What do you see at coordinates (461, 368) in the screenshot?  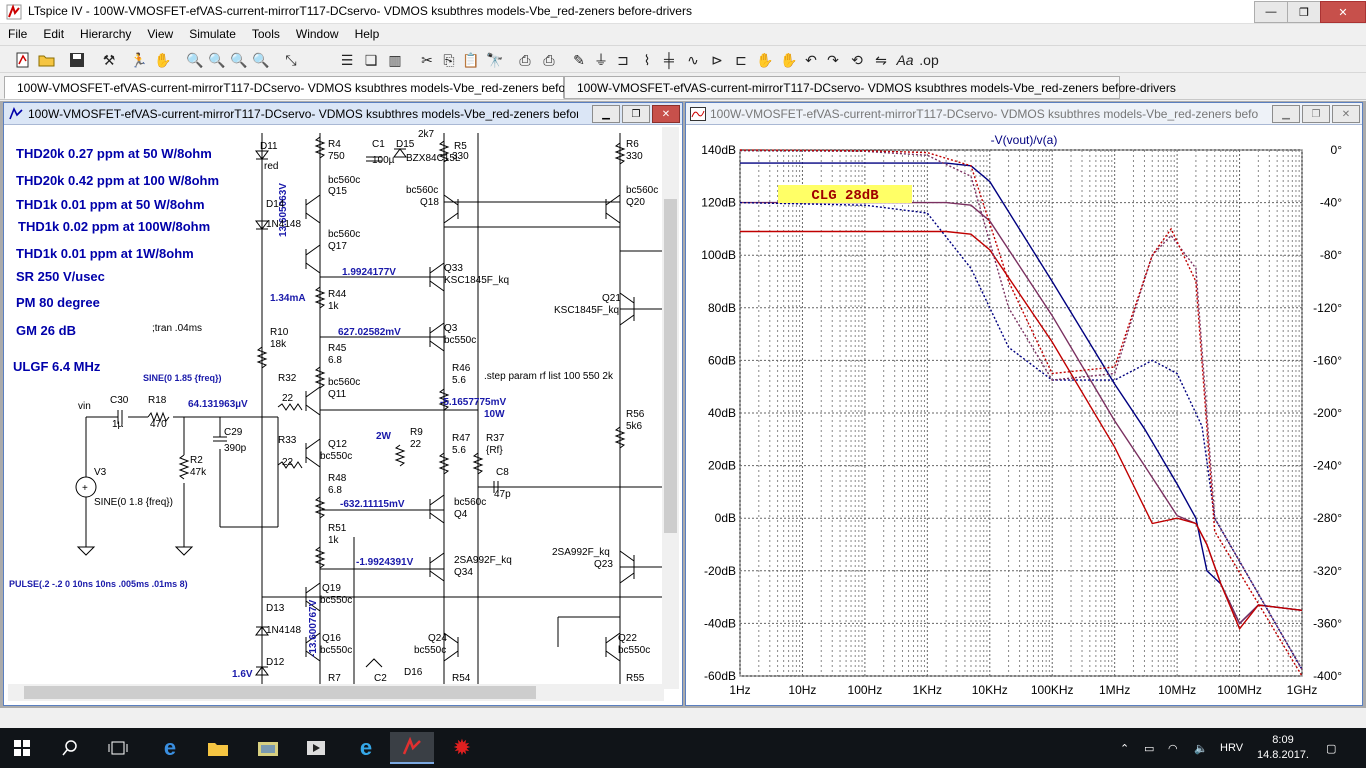 I see `component-label: R46` at bounding box center [461, 368].